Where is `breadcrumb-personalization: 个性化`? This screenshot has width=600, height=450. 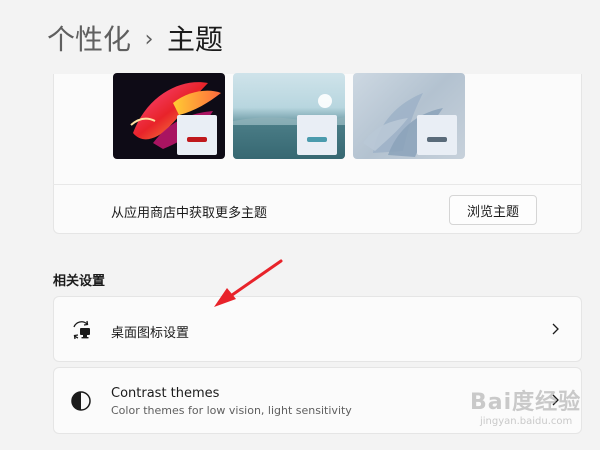
breadcrumb-personalization: 个性化 is located at coordinates (89, 40).